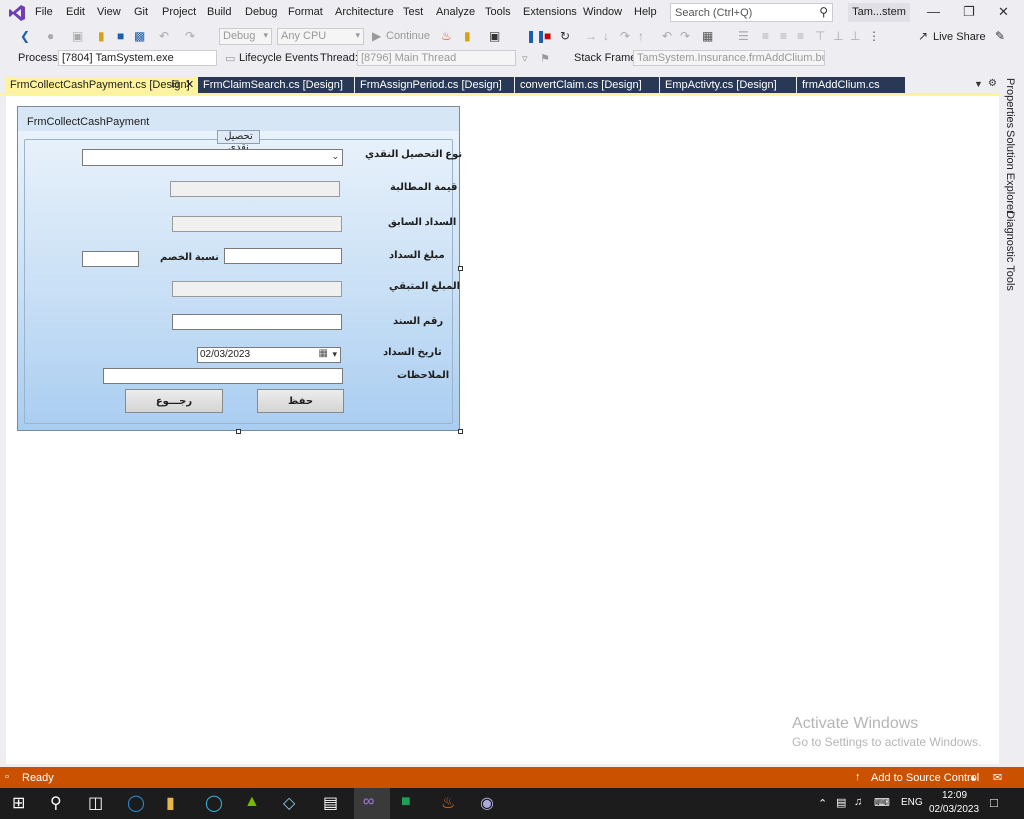  What do you see at coordinates (109, 12) in the screenshot?
I see `menu-view: View` at bounding box center [109, 12].